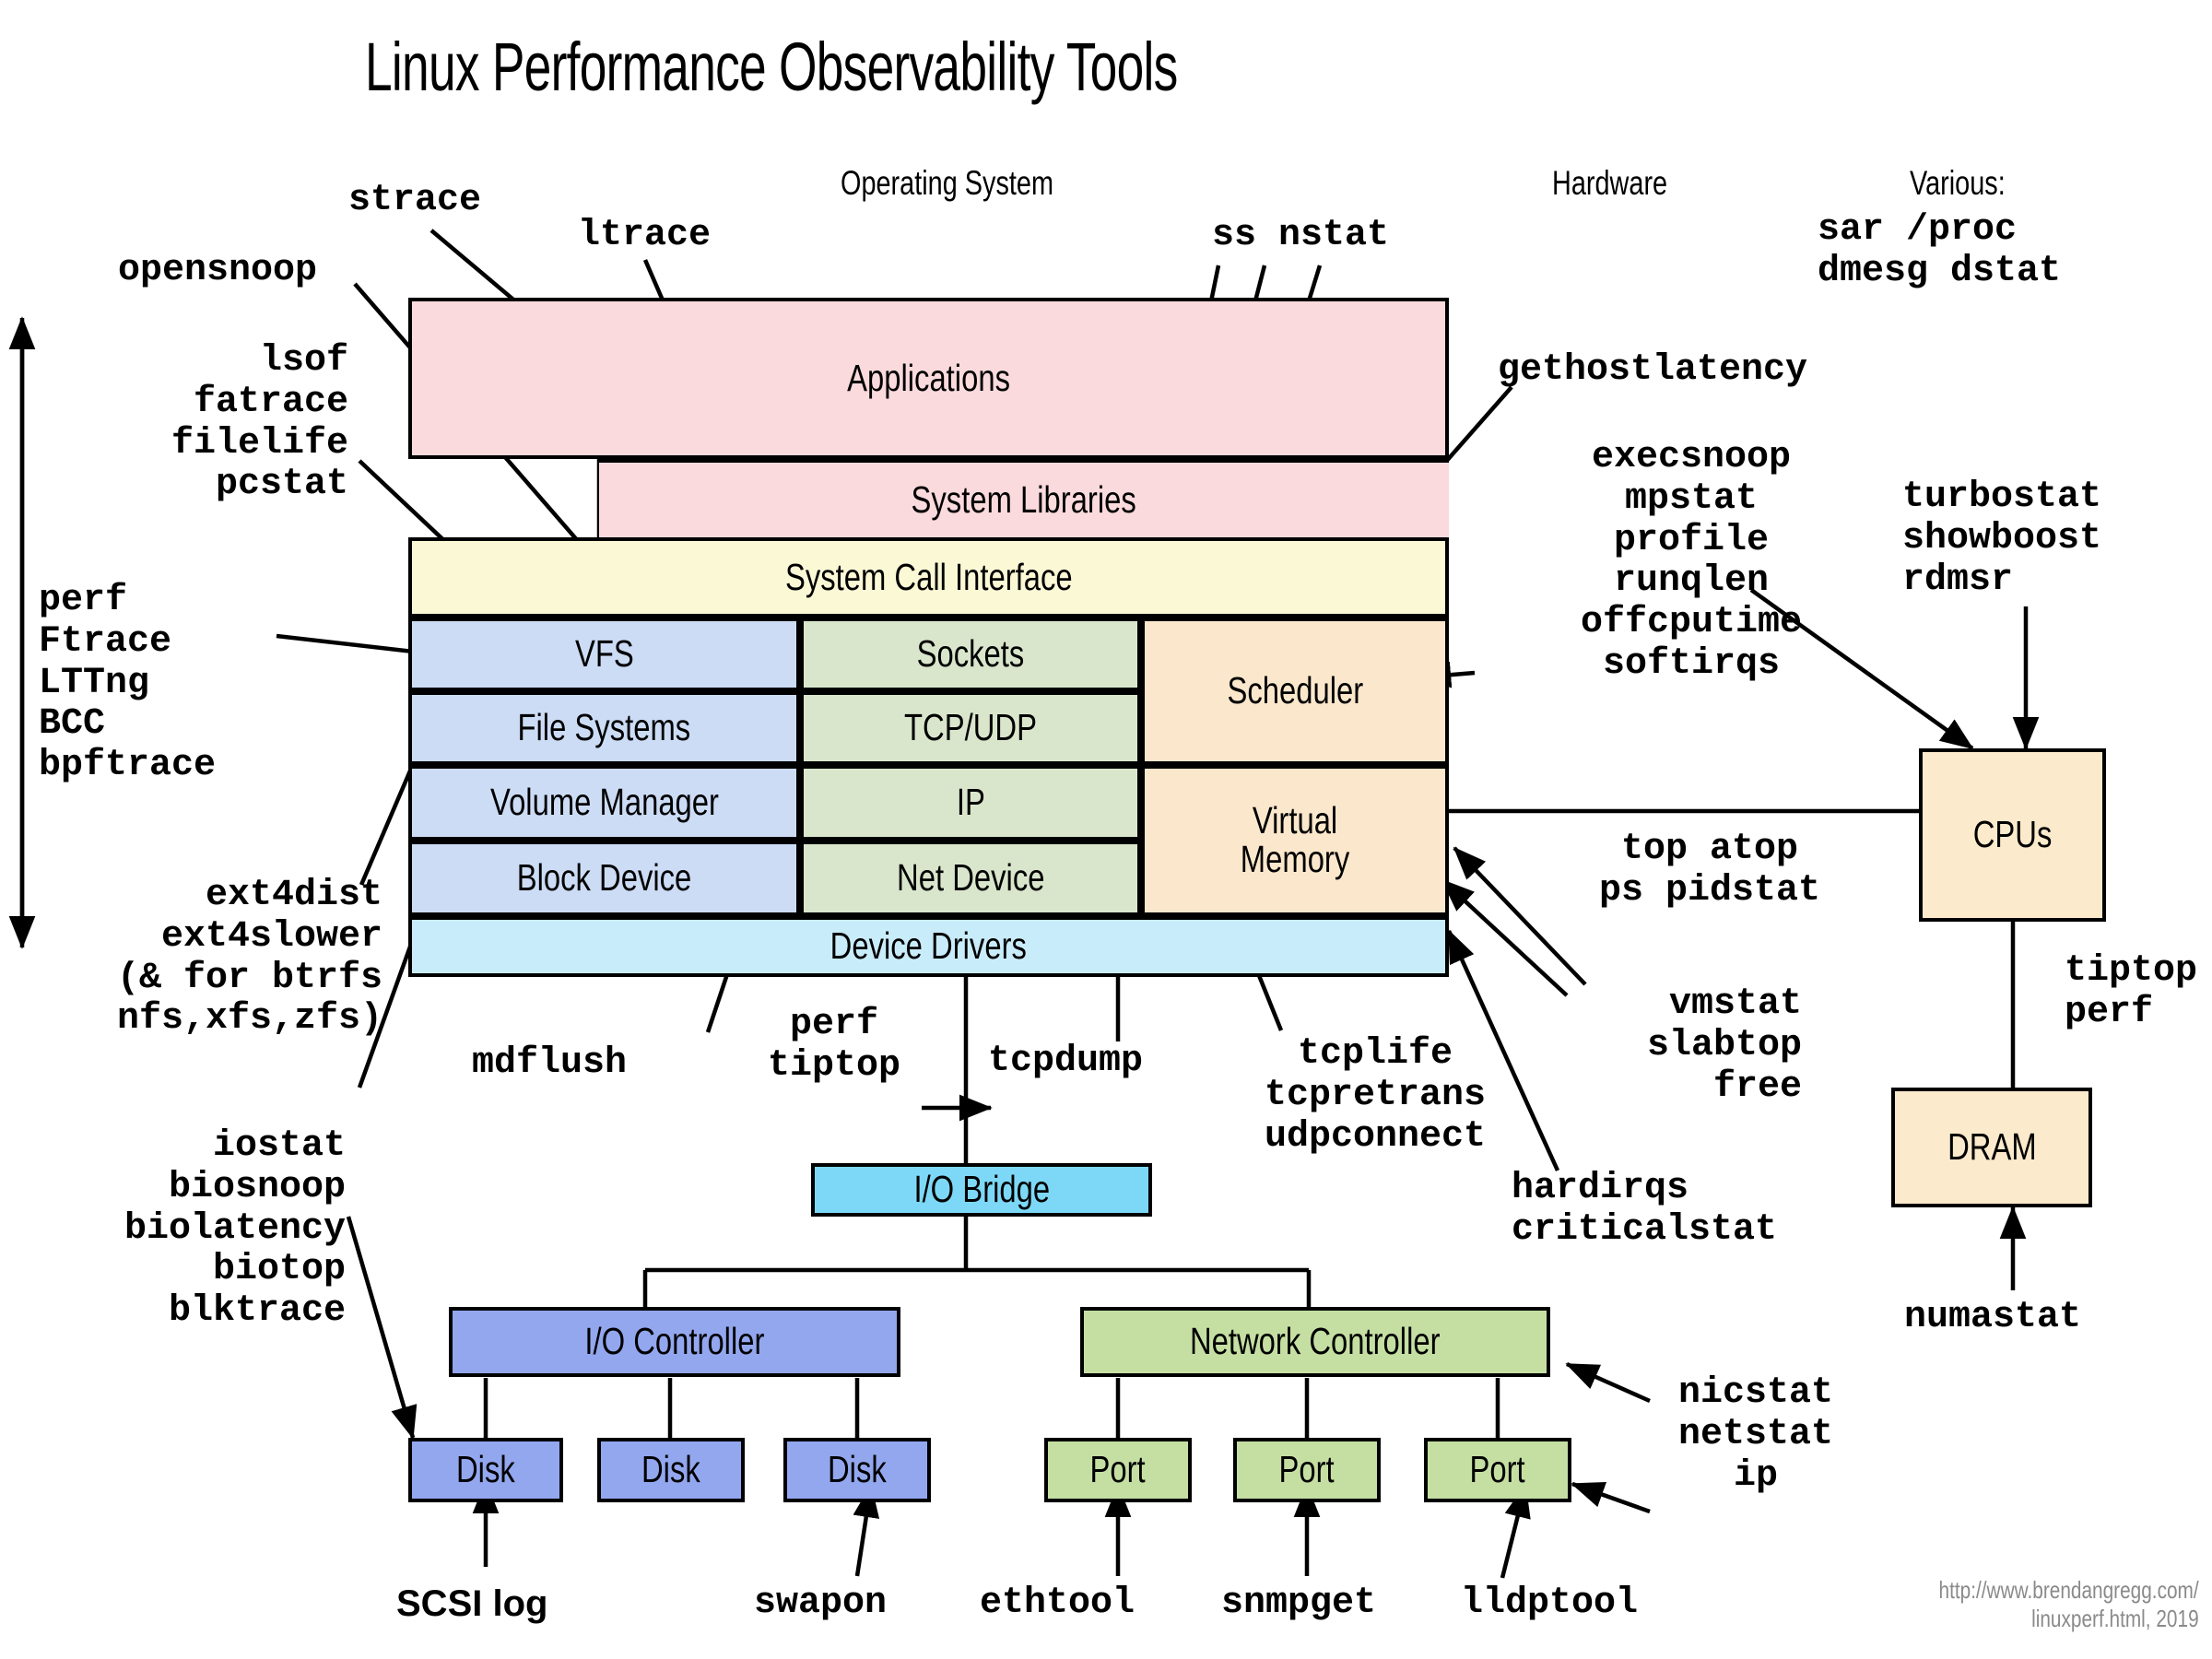 This screenshot has height=1659, width=2212. I want to click on box-cpus: CPUs, so click(2012, 835).